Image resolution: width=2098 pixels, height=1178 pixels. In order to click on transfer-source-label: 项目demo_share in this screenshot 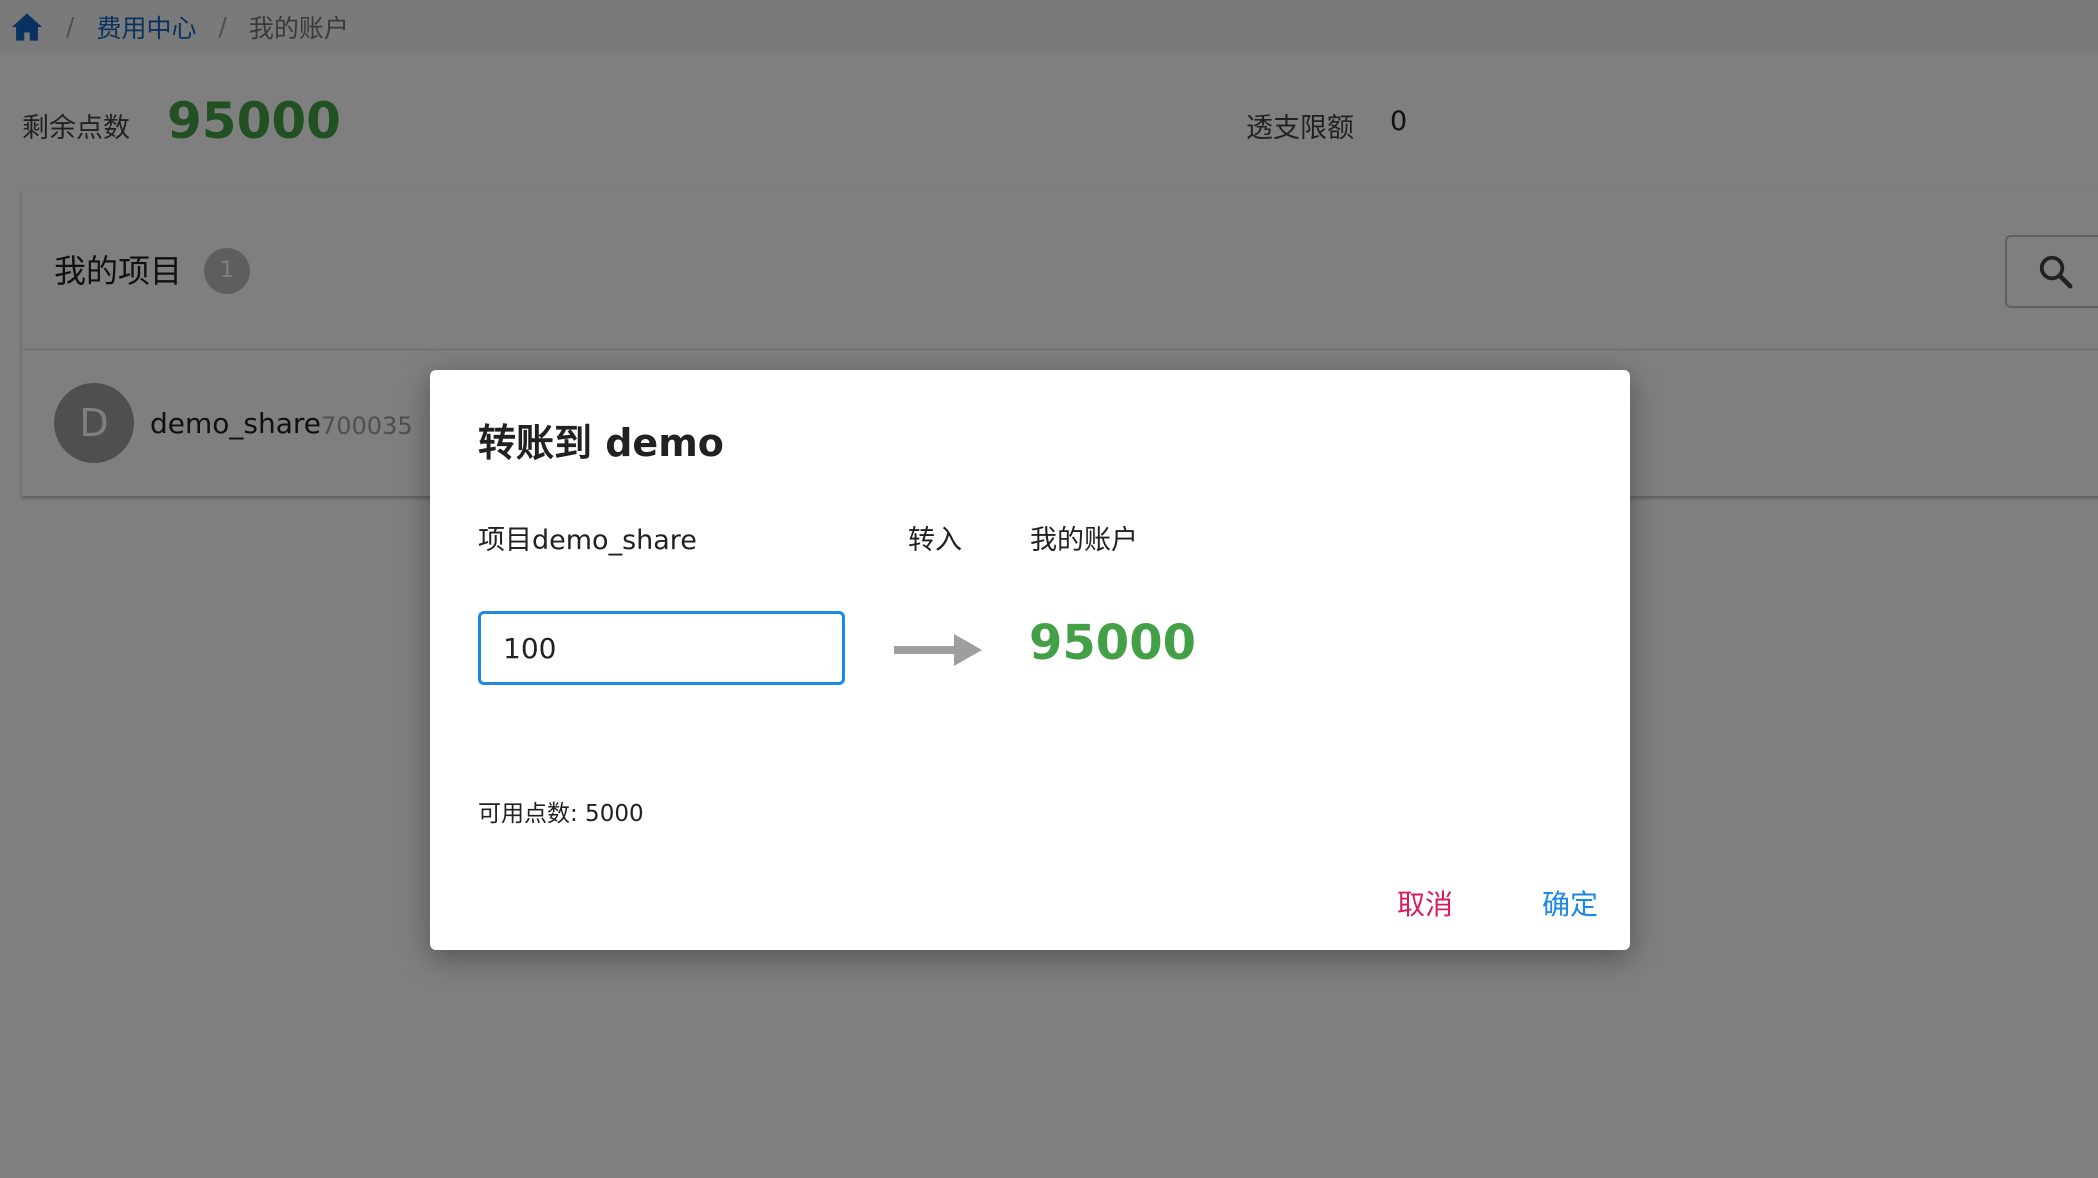, I will do `click(587, 540)`.